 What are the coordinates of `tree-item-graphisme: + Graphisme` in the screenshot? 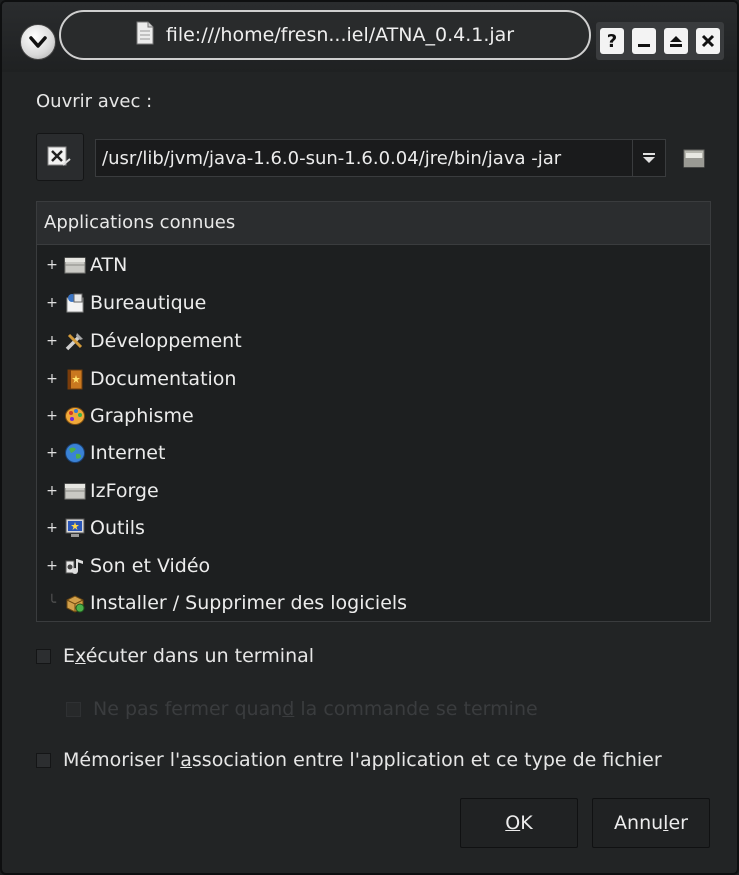 It's located at (373, 416).